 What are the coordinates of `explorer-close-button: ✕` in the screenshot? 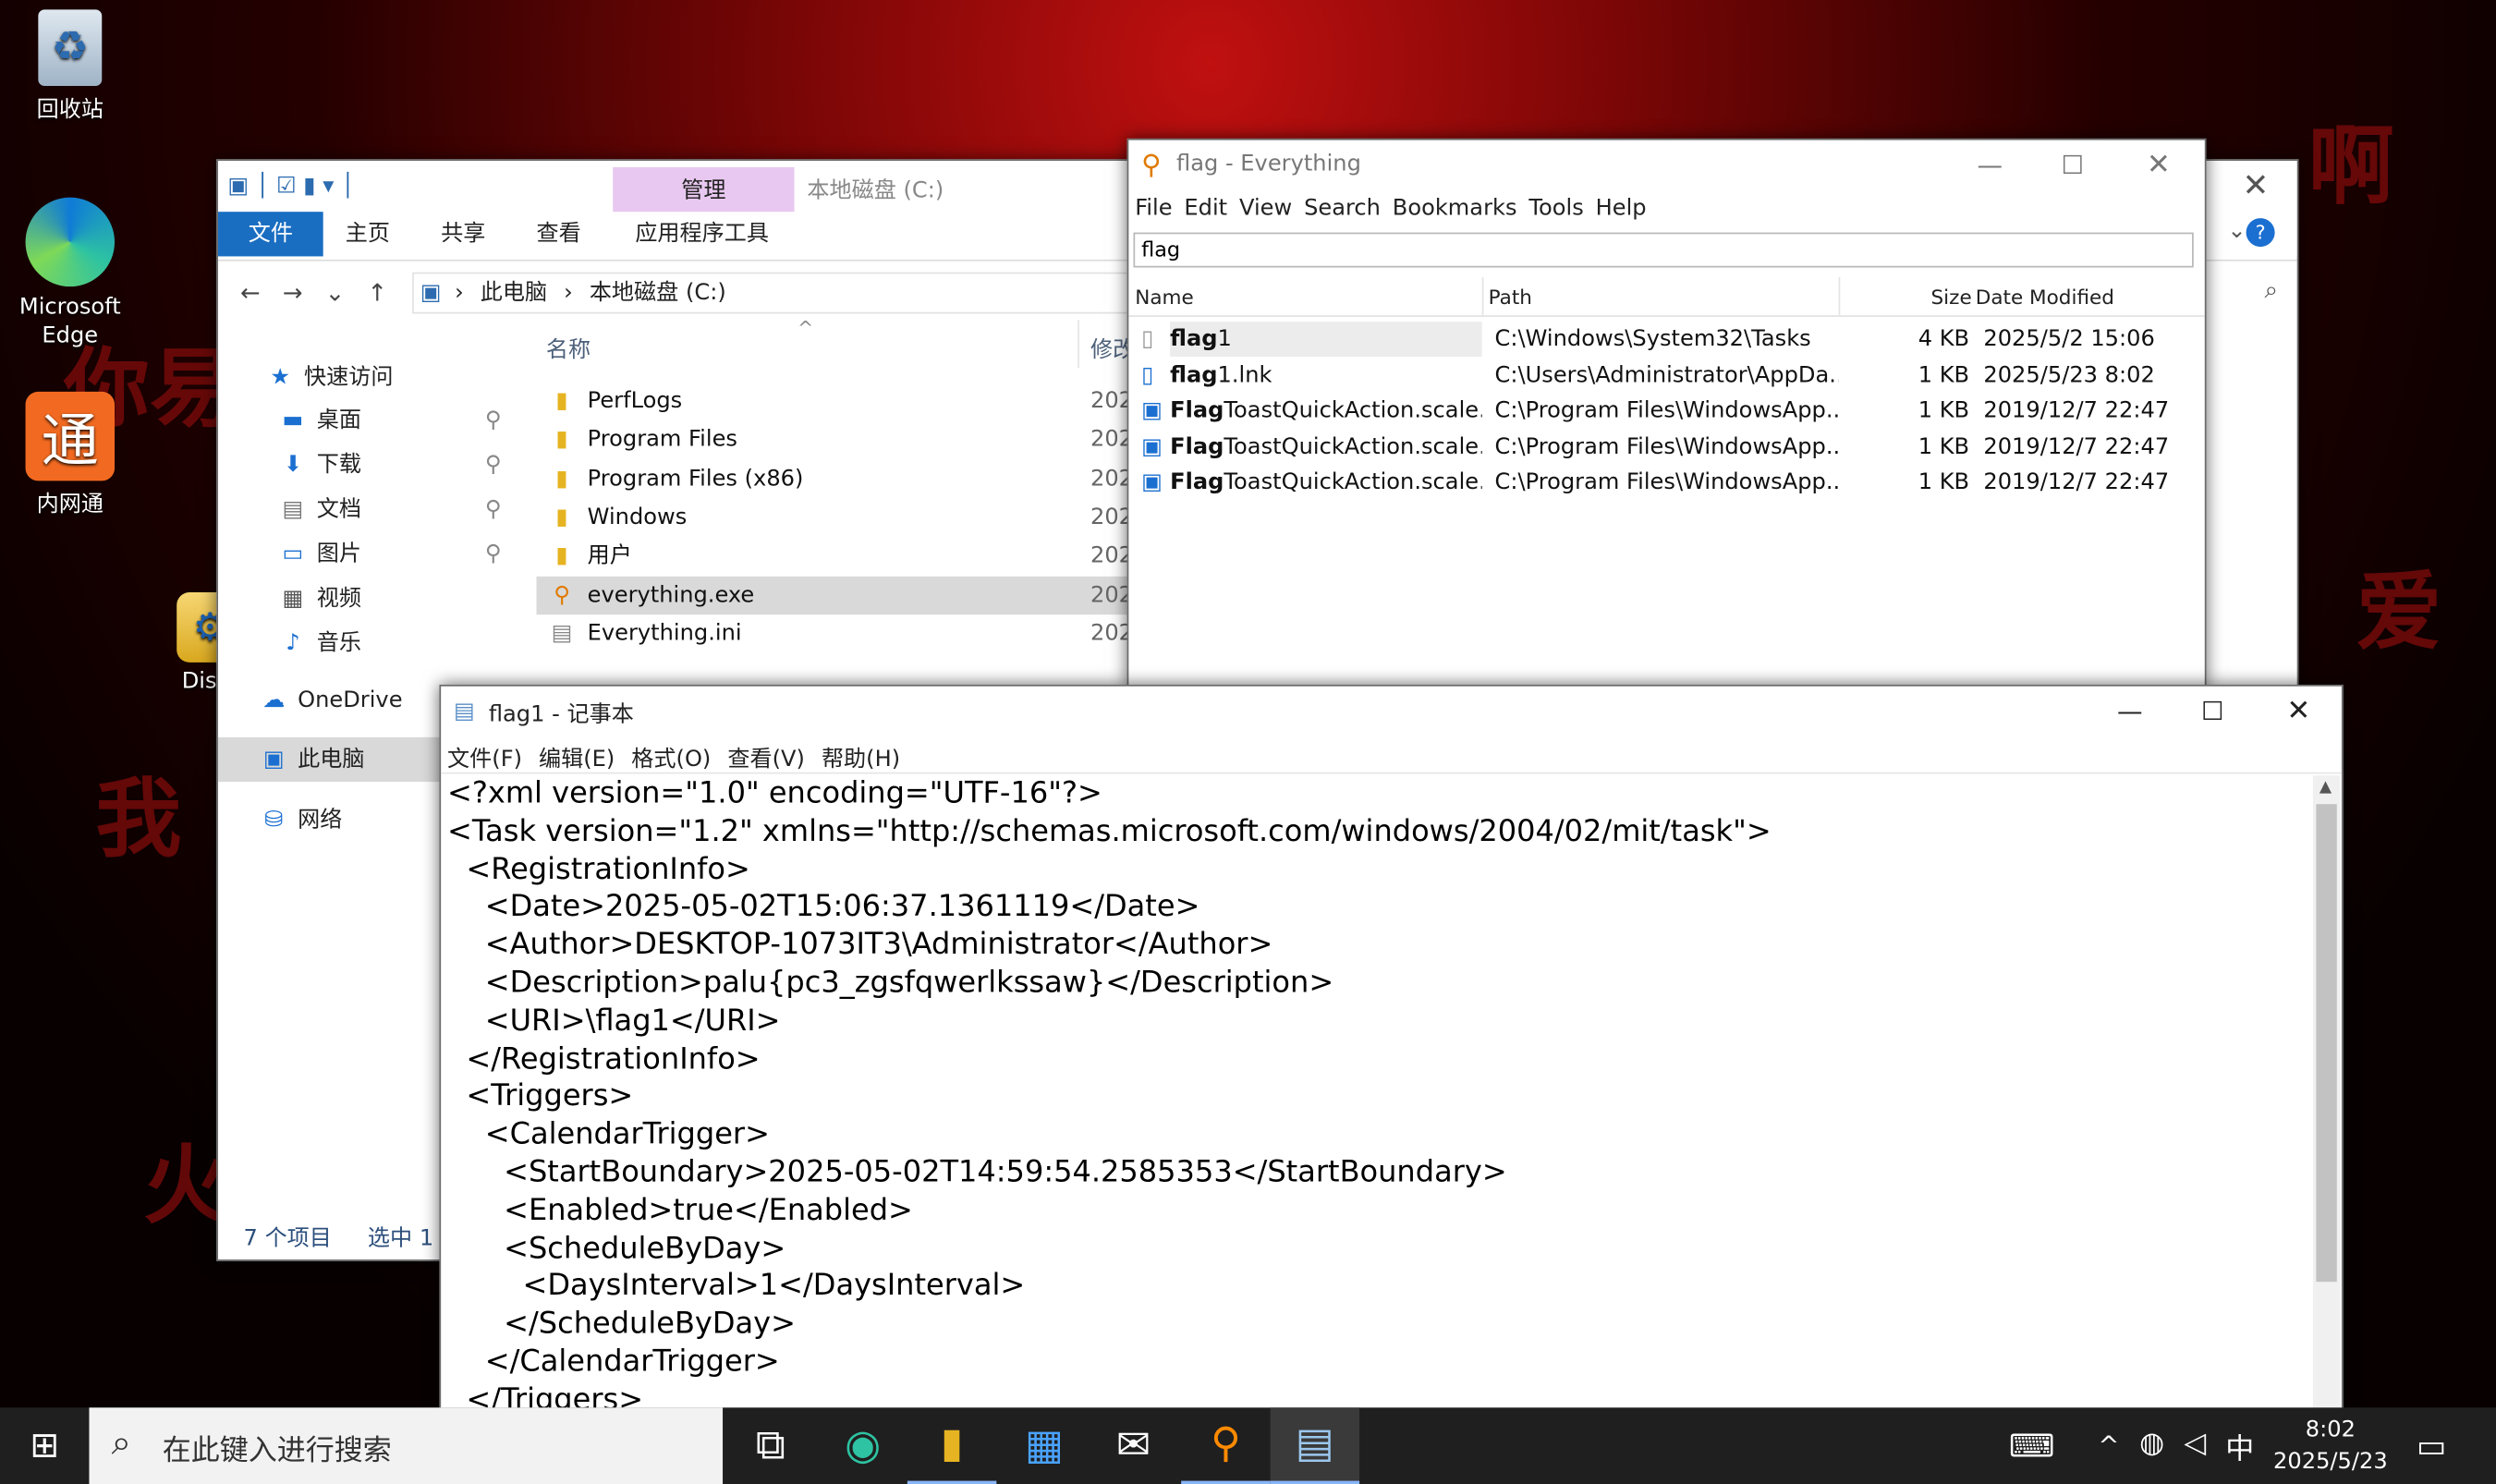 It's located at (2255, 185).